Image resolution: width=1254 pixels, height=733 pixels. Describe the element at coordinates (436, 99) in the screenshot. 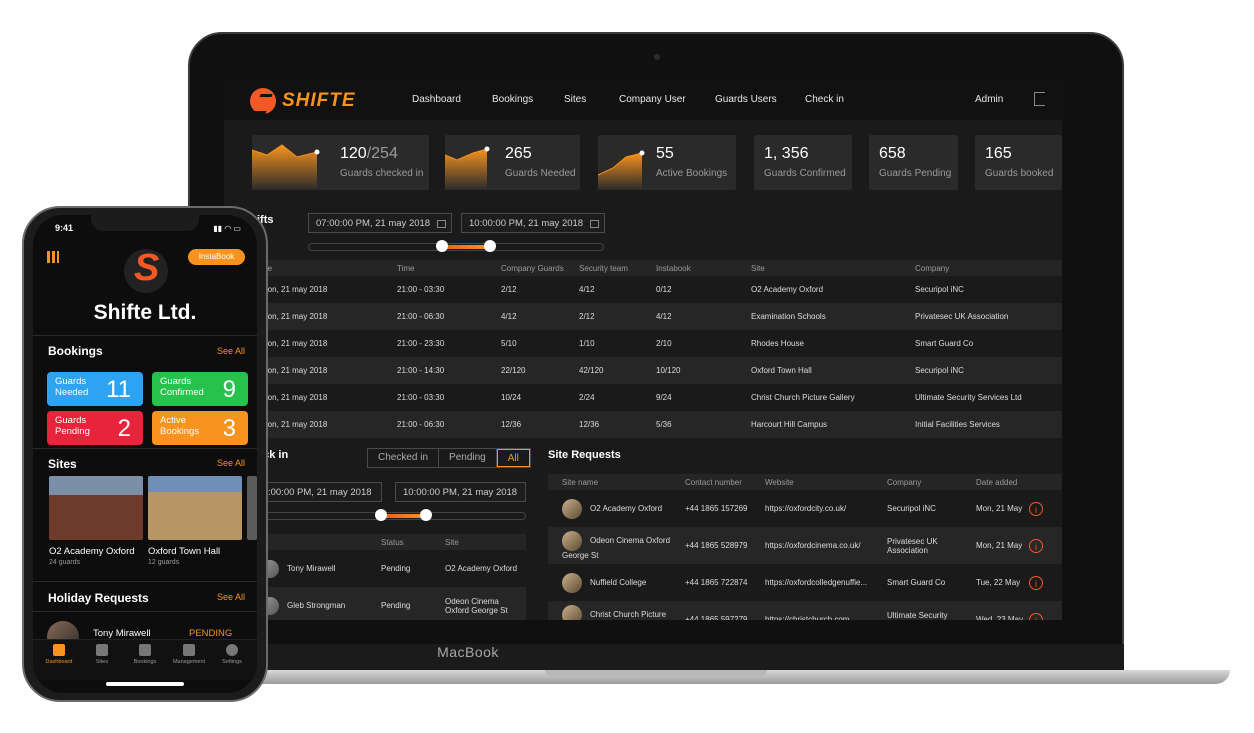

I see `nav-dashboard: Dashboard` at that location.